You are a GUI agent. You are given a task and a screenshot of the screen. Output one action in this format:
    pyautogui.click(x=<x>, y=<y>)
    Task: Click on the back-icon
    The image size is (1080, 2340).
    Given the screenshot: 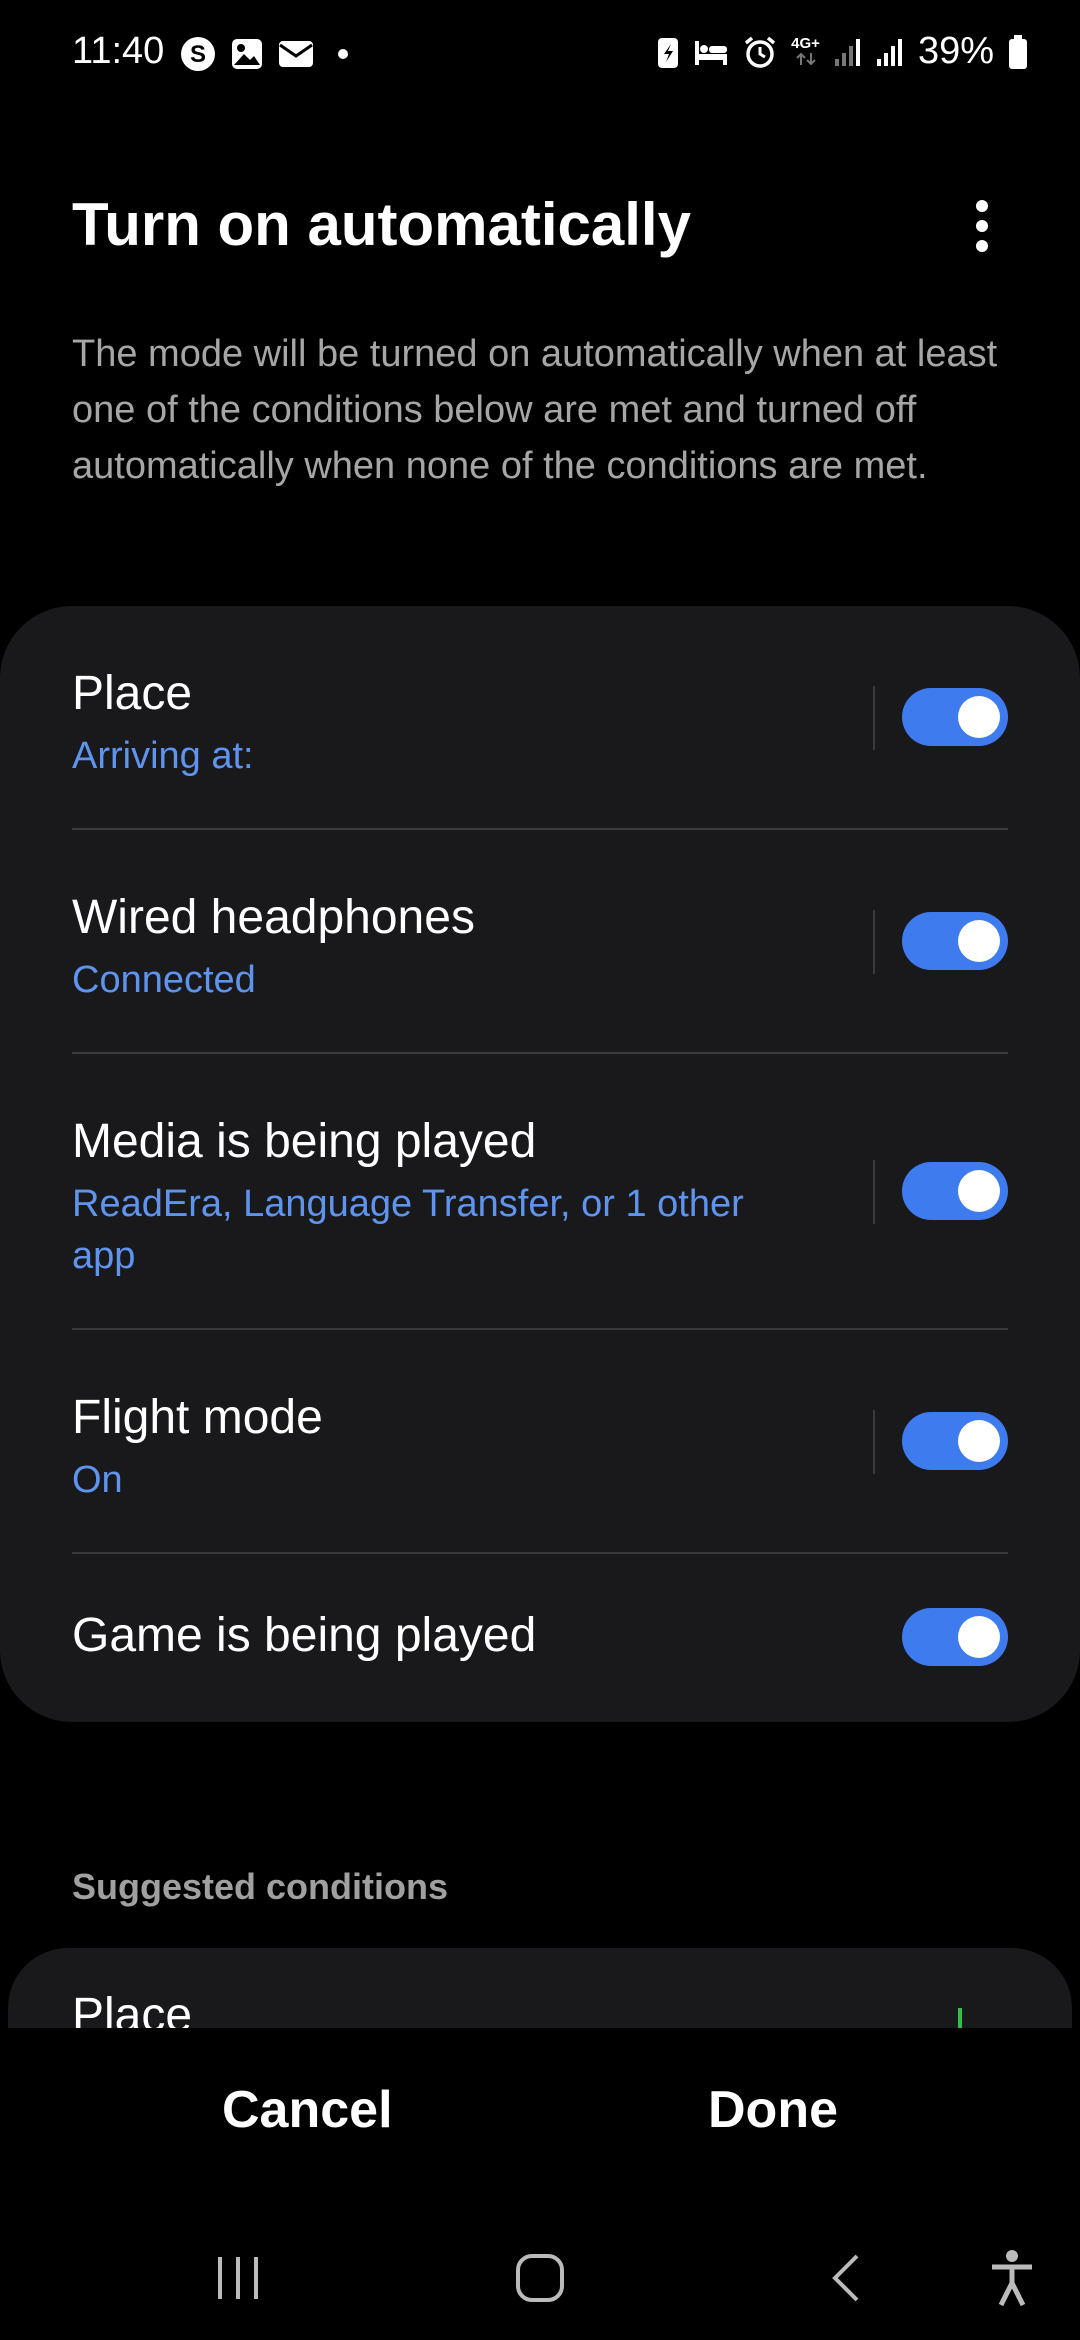 What is the action you would take?
    pyautogui.click(x=845, y=2278)
    